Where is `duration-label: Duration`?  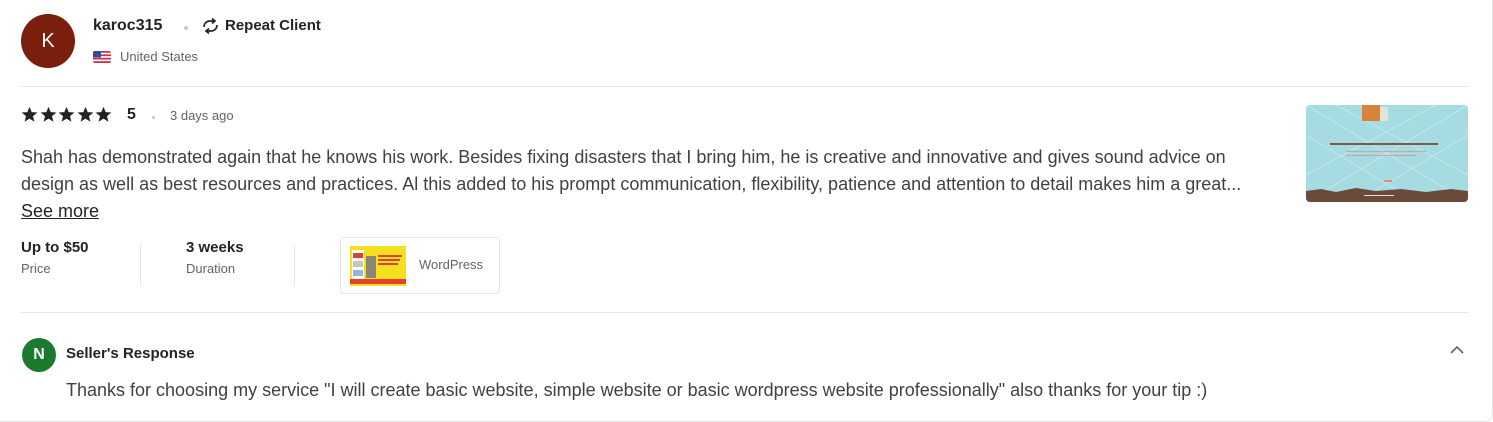 duration-label: Duration is located at coordinates (211, 268).